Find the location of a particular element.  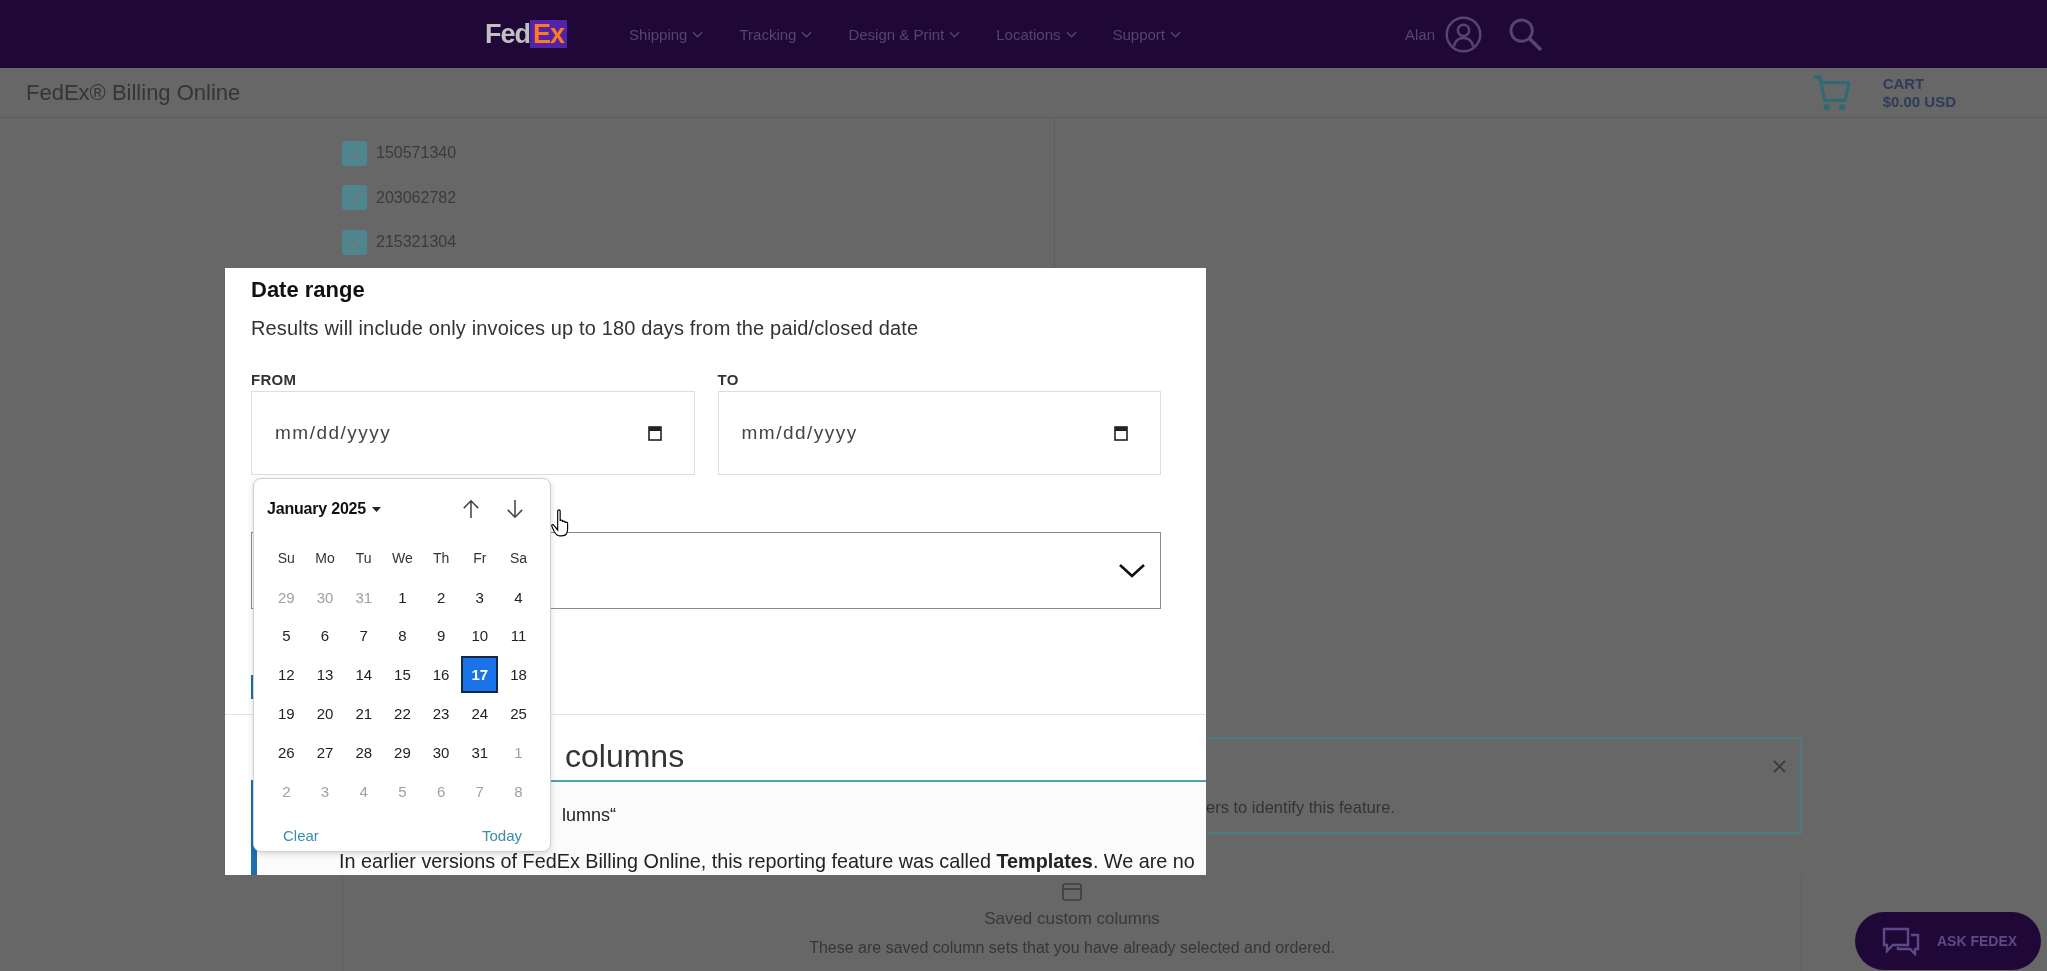

cart-total: $0.00 USD is located at coordinates (1919, 101).